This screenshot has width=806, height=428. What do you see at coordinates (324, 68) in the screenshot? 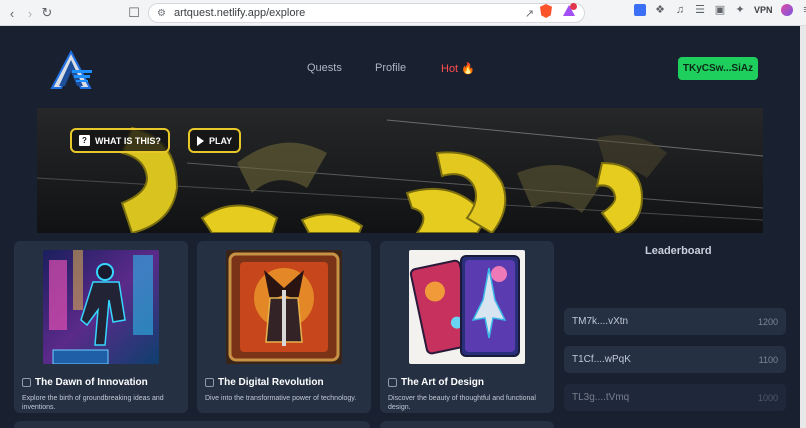
I see `nav-quests: Quests` at bounding box center [324, 68].